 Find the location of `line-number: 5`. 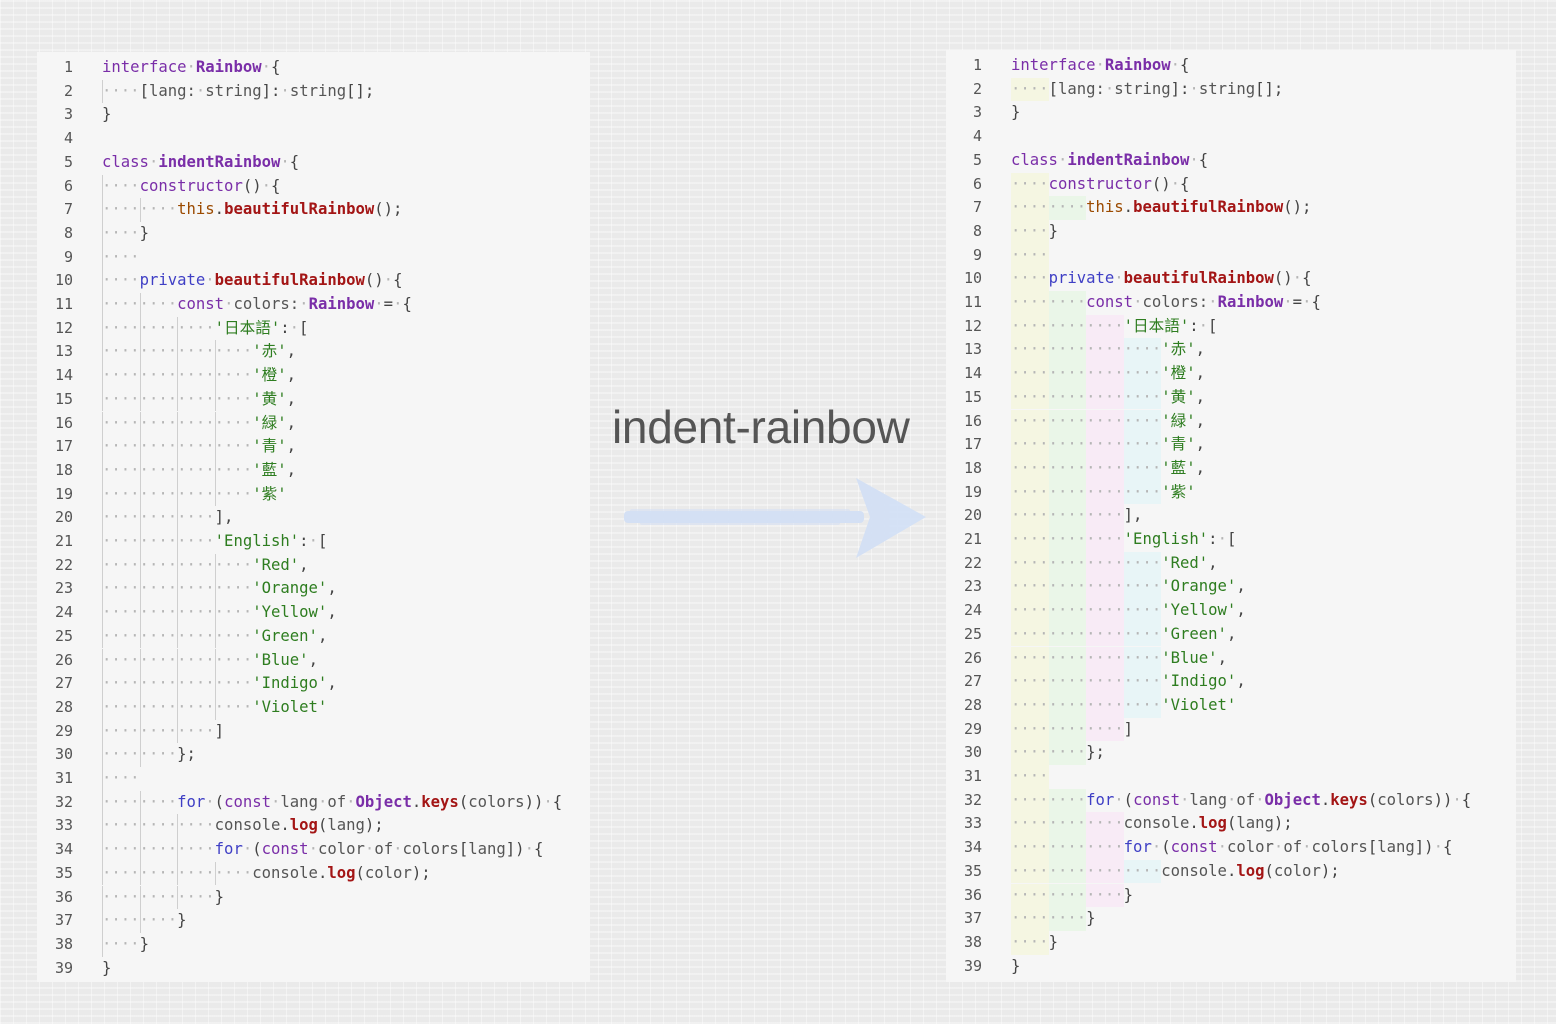

line-number: 5 is located at coordinates (68, 161).